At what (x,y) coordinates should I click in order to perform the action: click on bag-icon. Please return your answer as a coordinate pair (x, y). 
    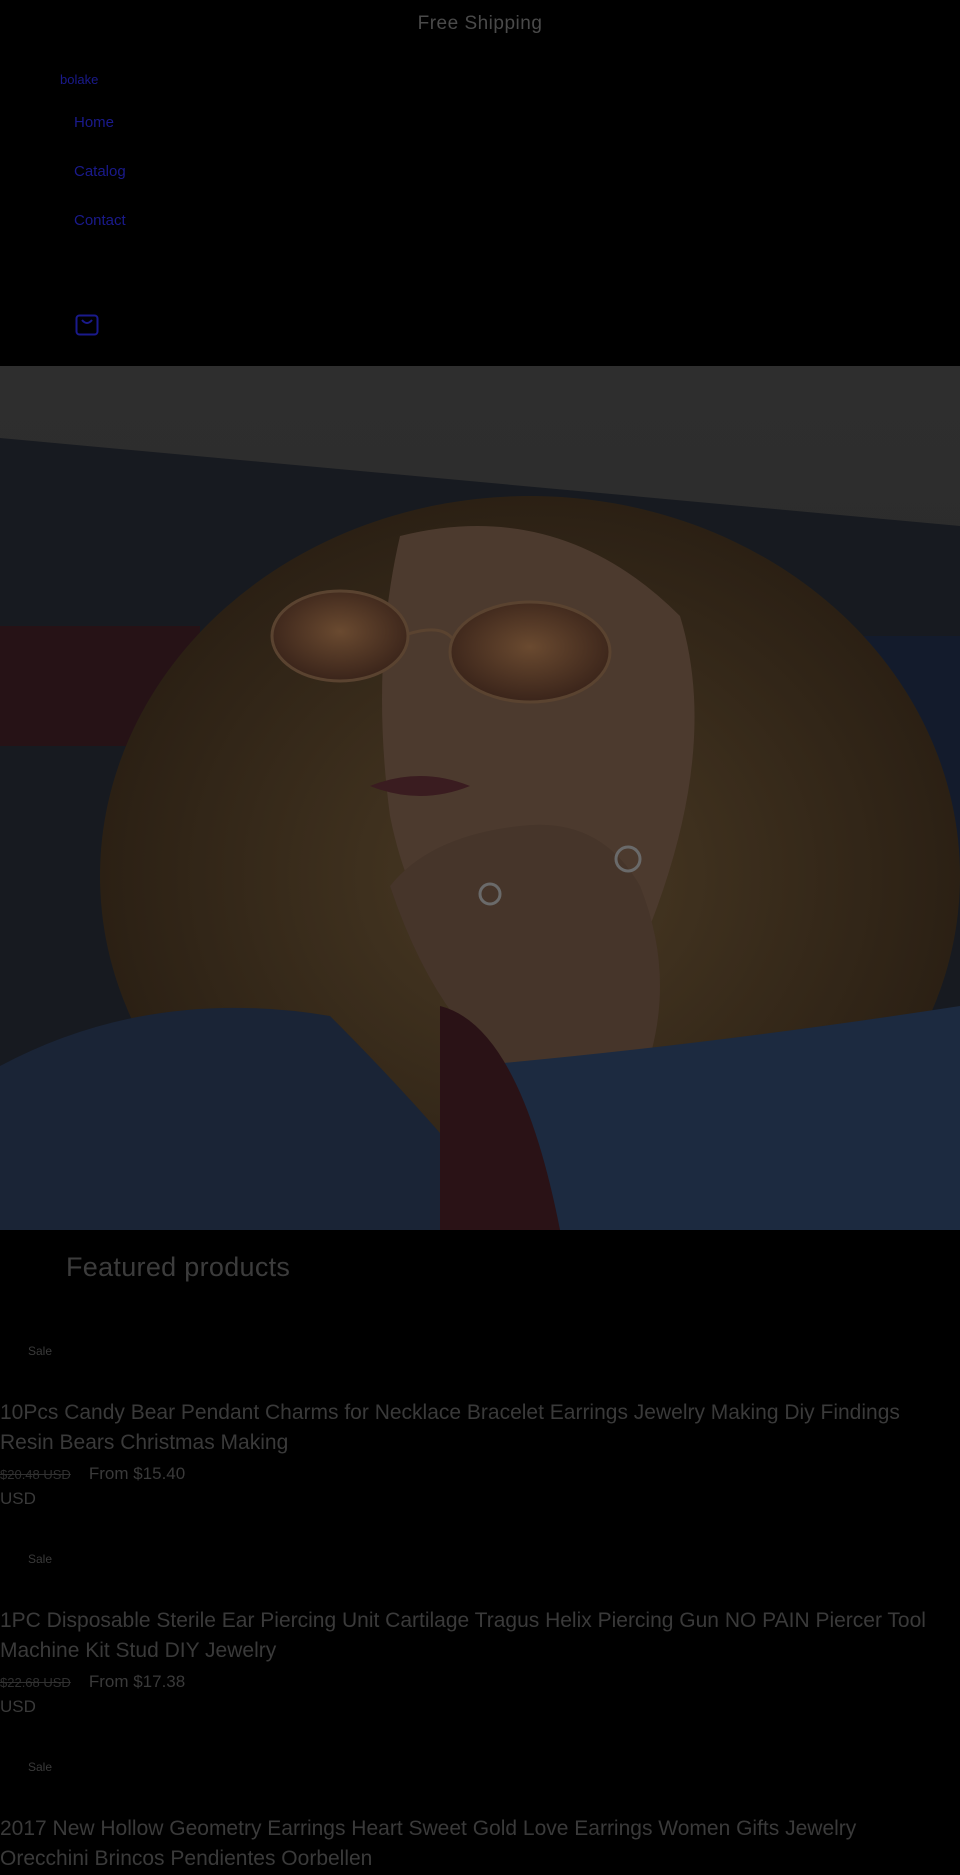
    Looking at the image, I should click on (87, 325).